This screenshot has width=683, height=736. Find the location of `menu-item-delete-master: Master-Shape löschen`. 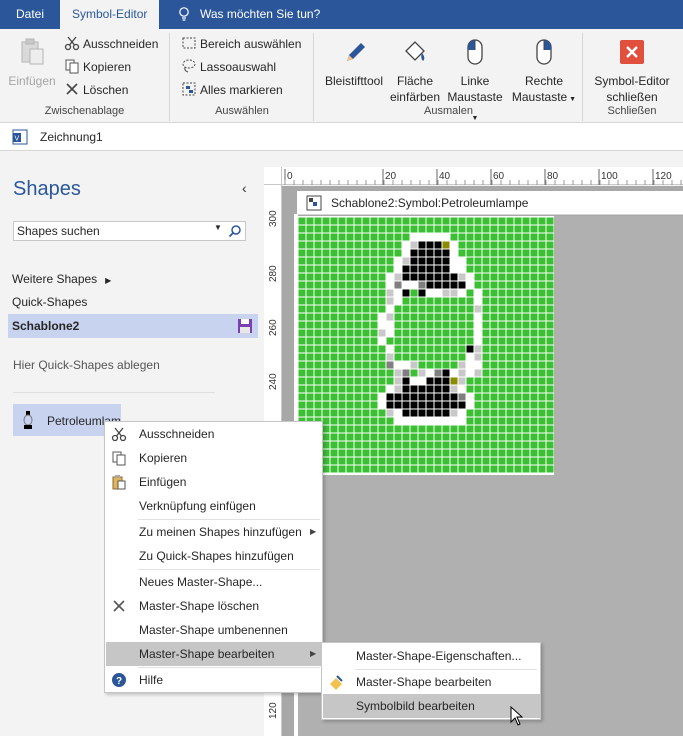

menu-item-delete-master: Master-Shape löschen is located at coordinates (214, 606).